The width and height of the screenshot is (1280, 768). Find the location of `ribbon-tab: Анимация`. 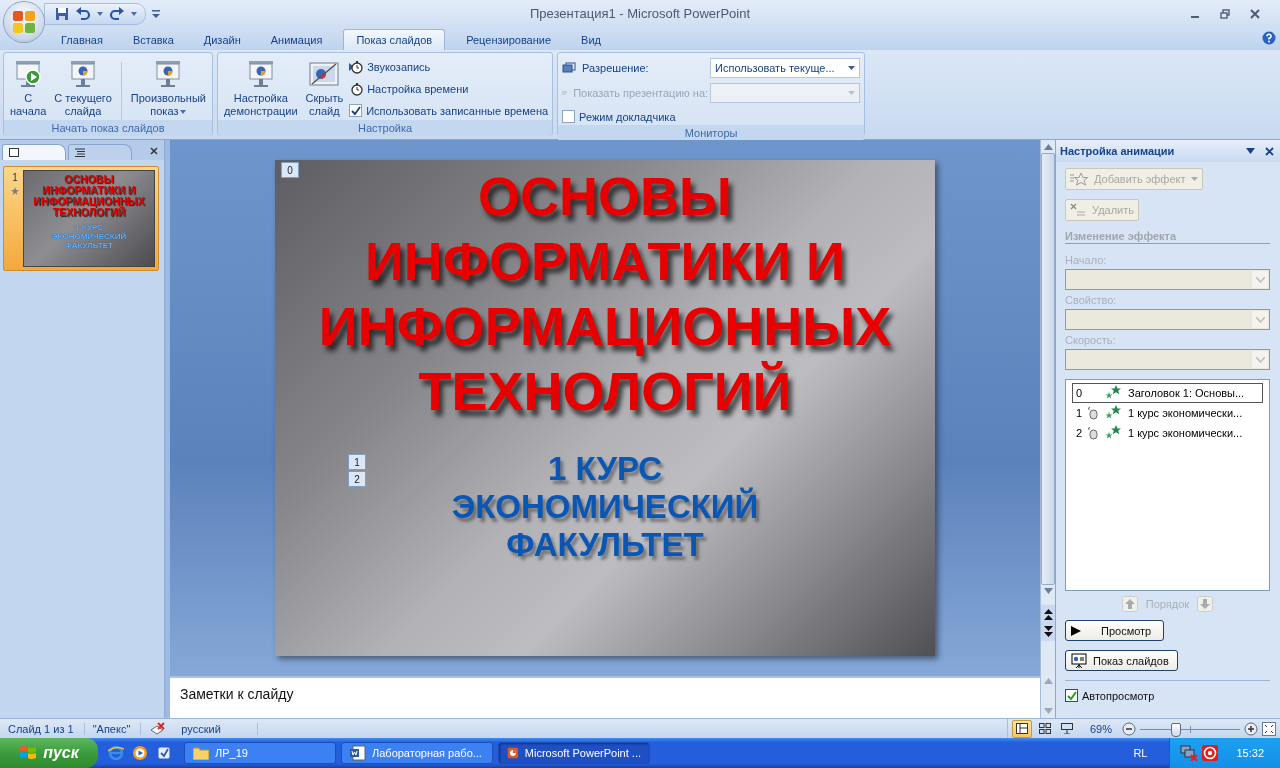

ribbon-tab: Анимация is located at coordinates (296, 39).